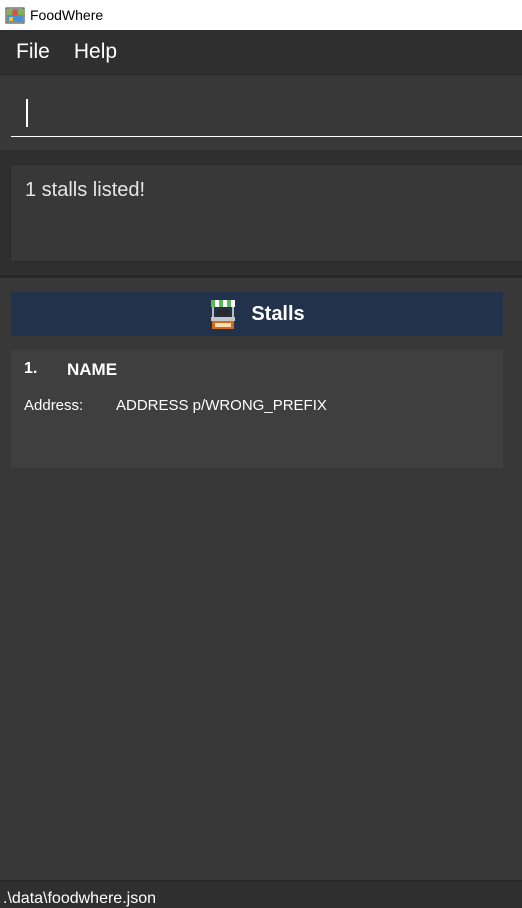 Image resolution: width=522 pixels, height=908 pixels. What do you see at coordinates (261, 52) in the screenshot?
I see `menu-bar: File Help` at bounding box center [261, 52].